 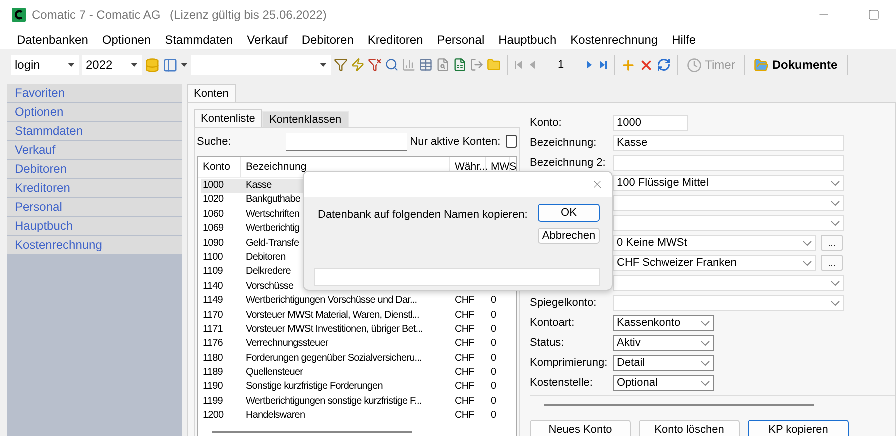 What do you see at coordinates (461, 39) in the screenshot?
I see `menu-item: Personal` at bounding box center [461, 39].